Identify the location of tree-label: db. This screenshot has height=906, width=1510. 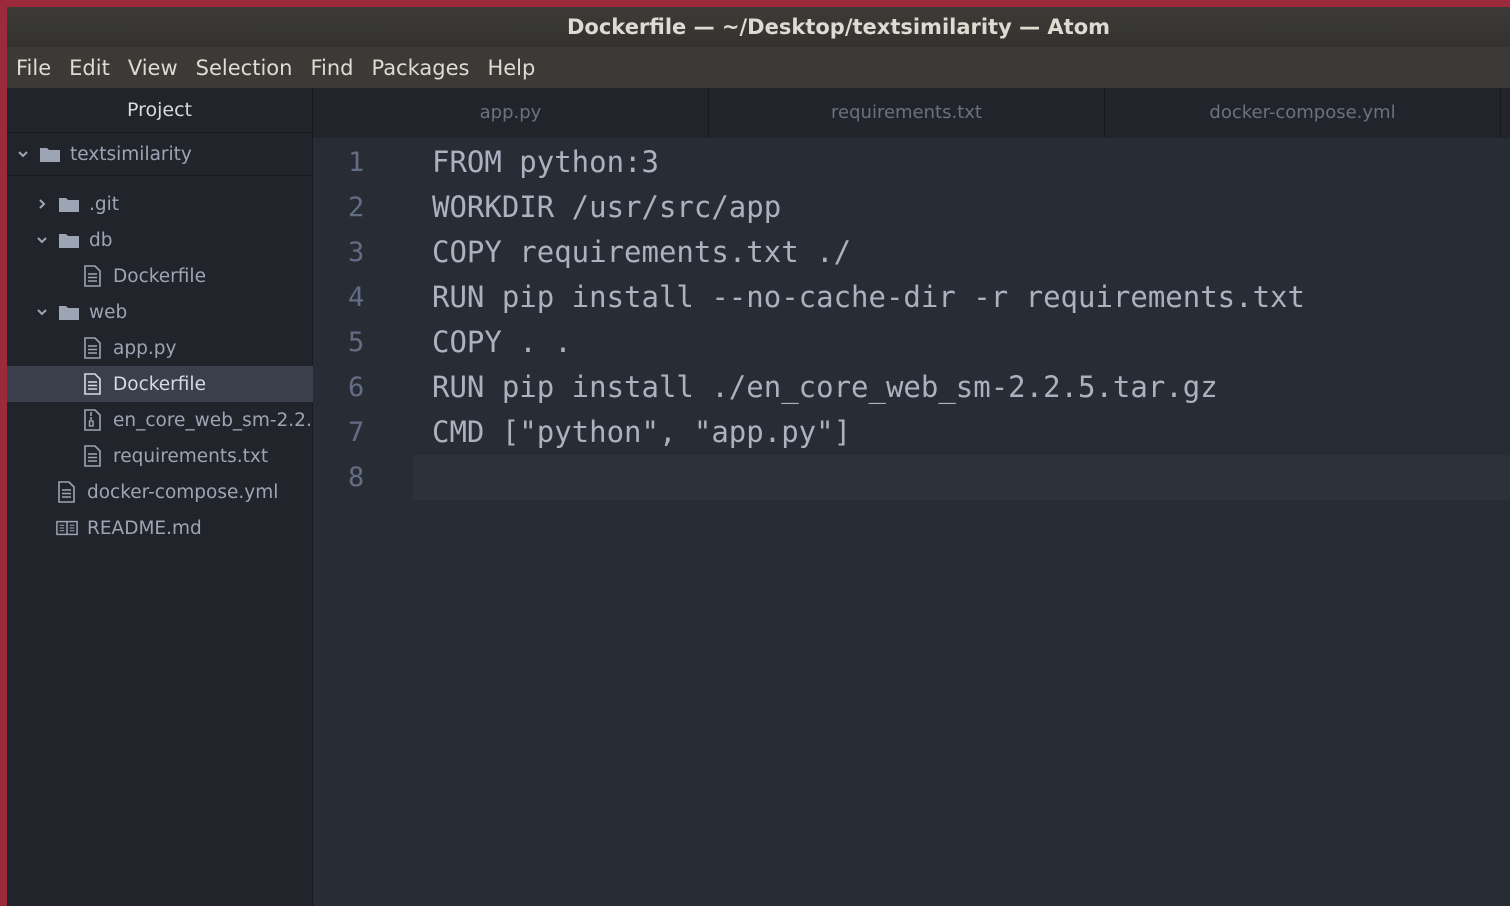
(101, 240).